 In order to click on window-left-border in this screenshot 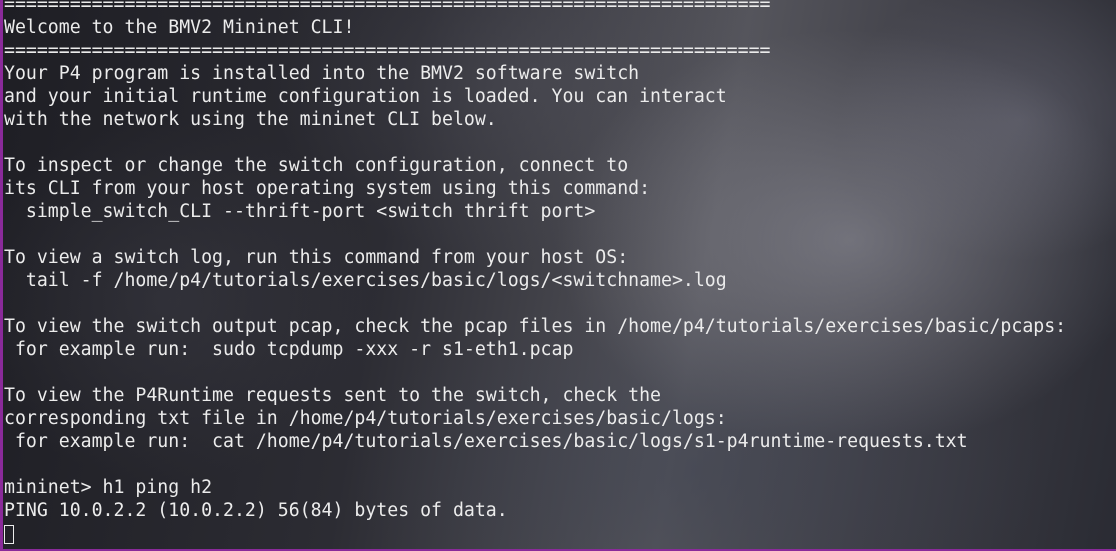, I will do `click(1, 275)`.